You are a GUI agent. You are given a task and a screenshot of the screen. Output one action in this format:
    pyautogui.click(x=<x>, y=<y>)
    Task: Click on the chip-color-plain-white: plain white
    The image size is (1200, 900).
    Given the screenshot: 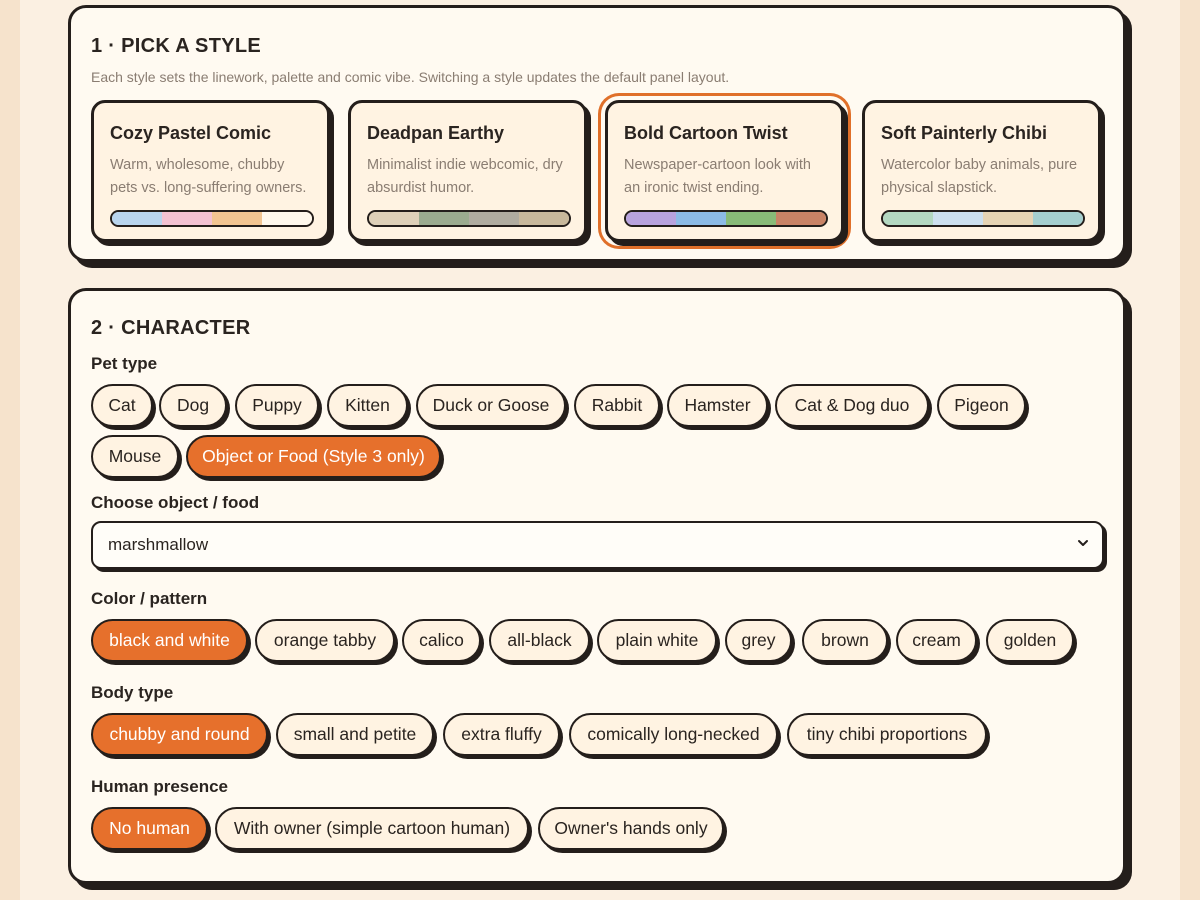 What is the action you would take?
    pyautogui.click(x=657, y=640)
    